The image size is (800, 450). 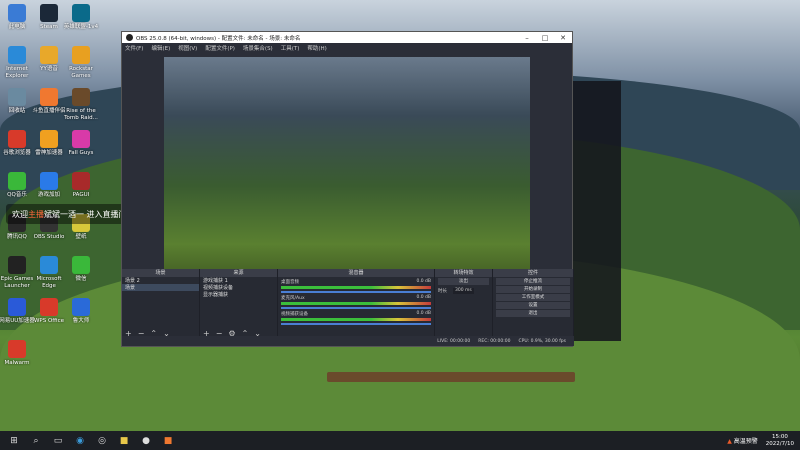 I want to click on background-window, so click(x=597, y=211).